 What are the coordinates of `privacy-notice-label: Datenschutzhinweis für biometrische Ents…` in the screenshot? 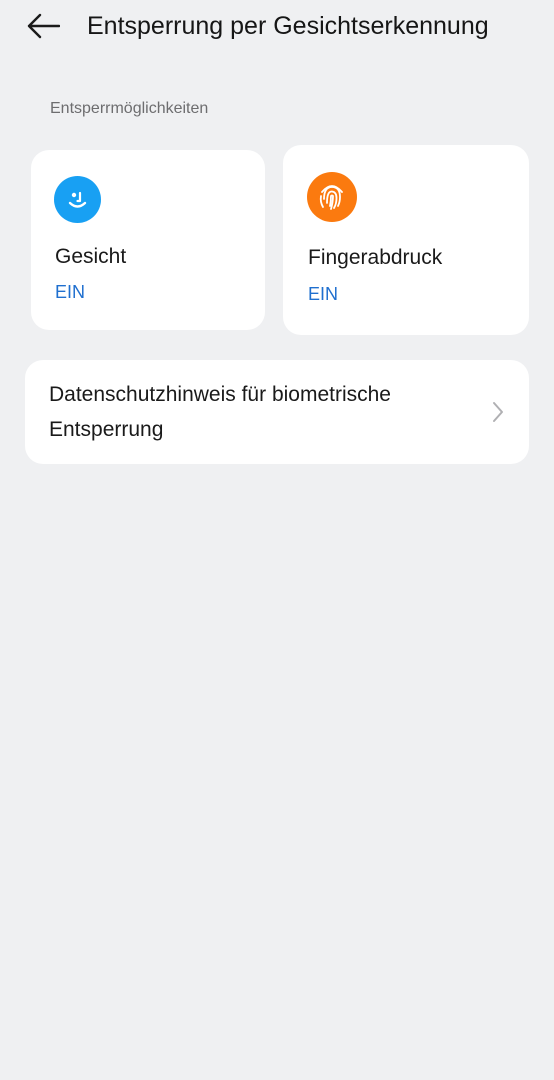 It's located at (220, 412).